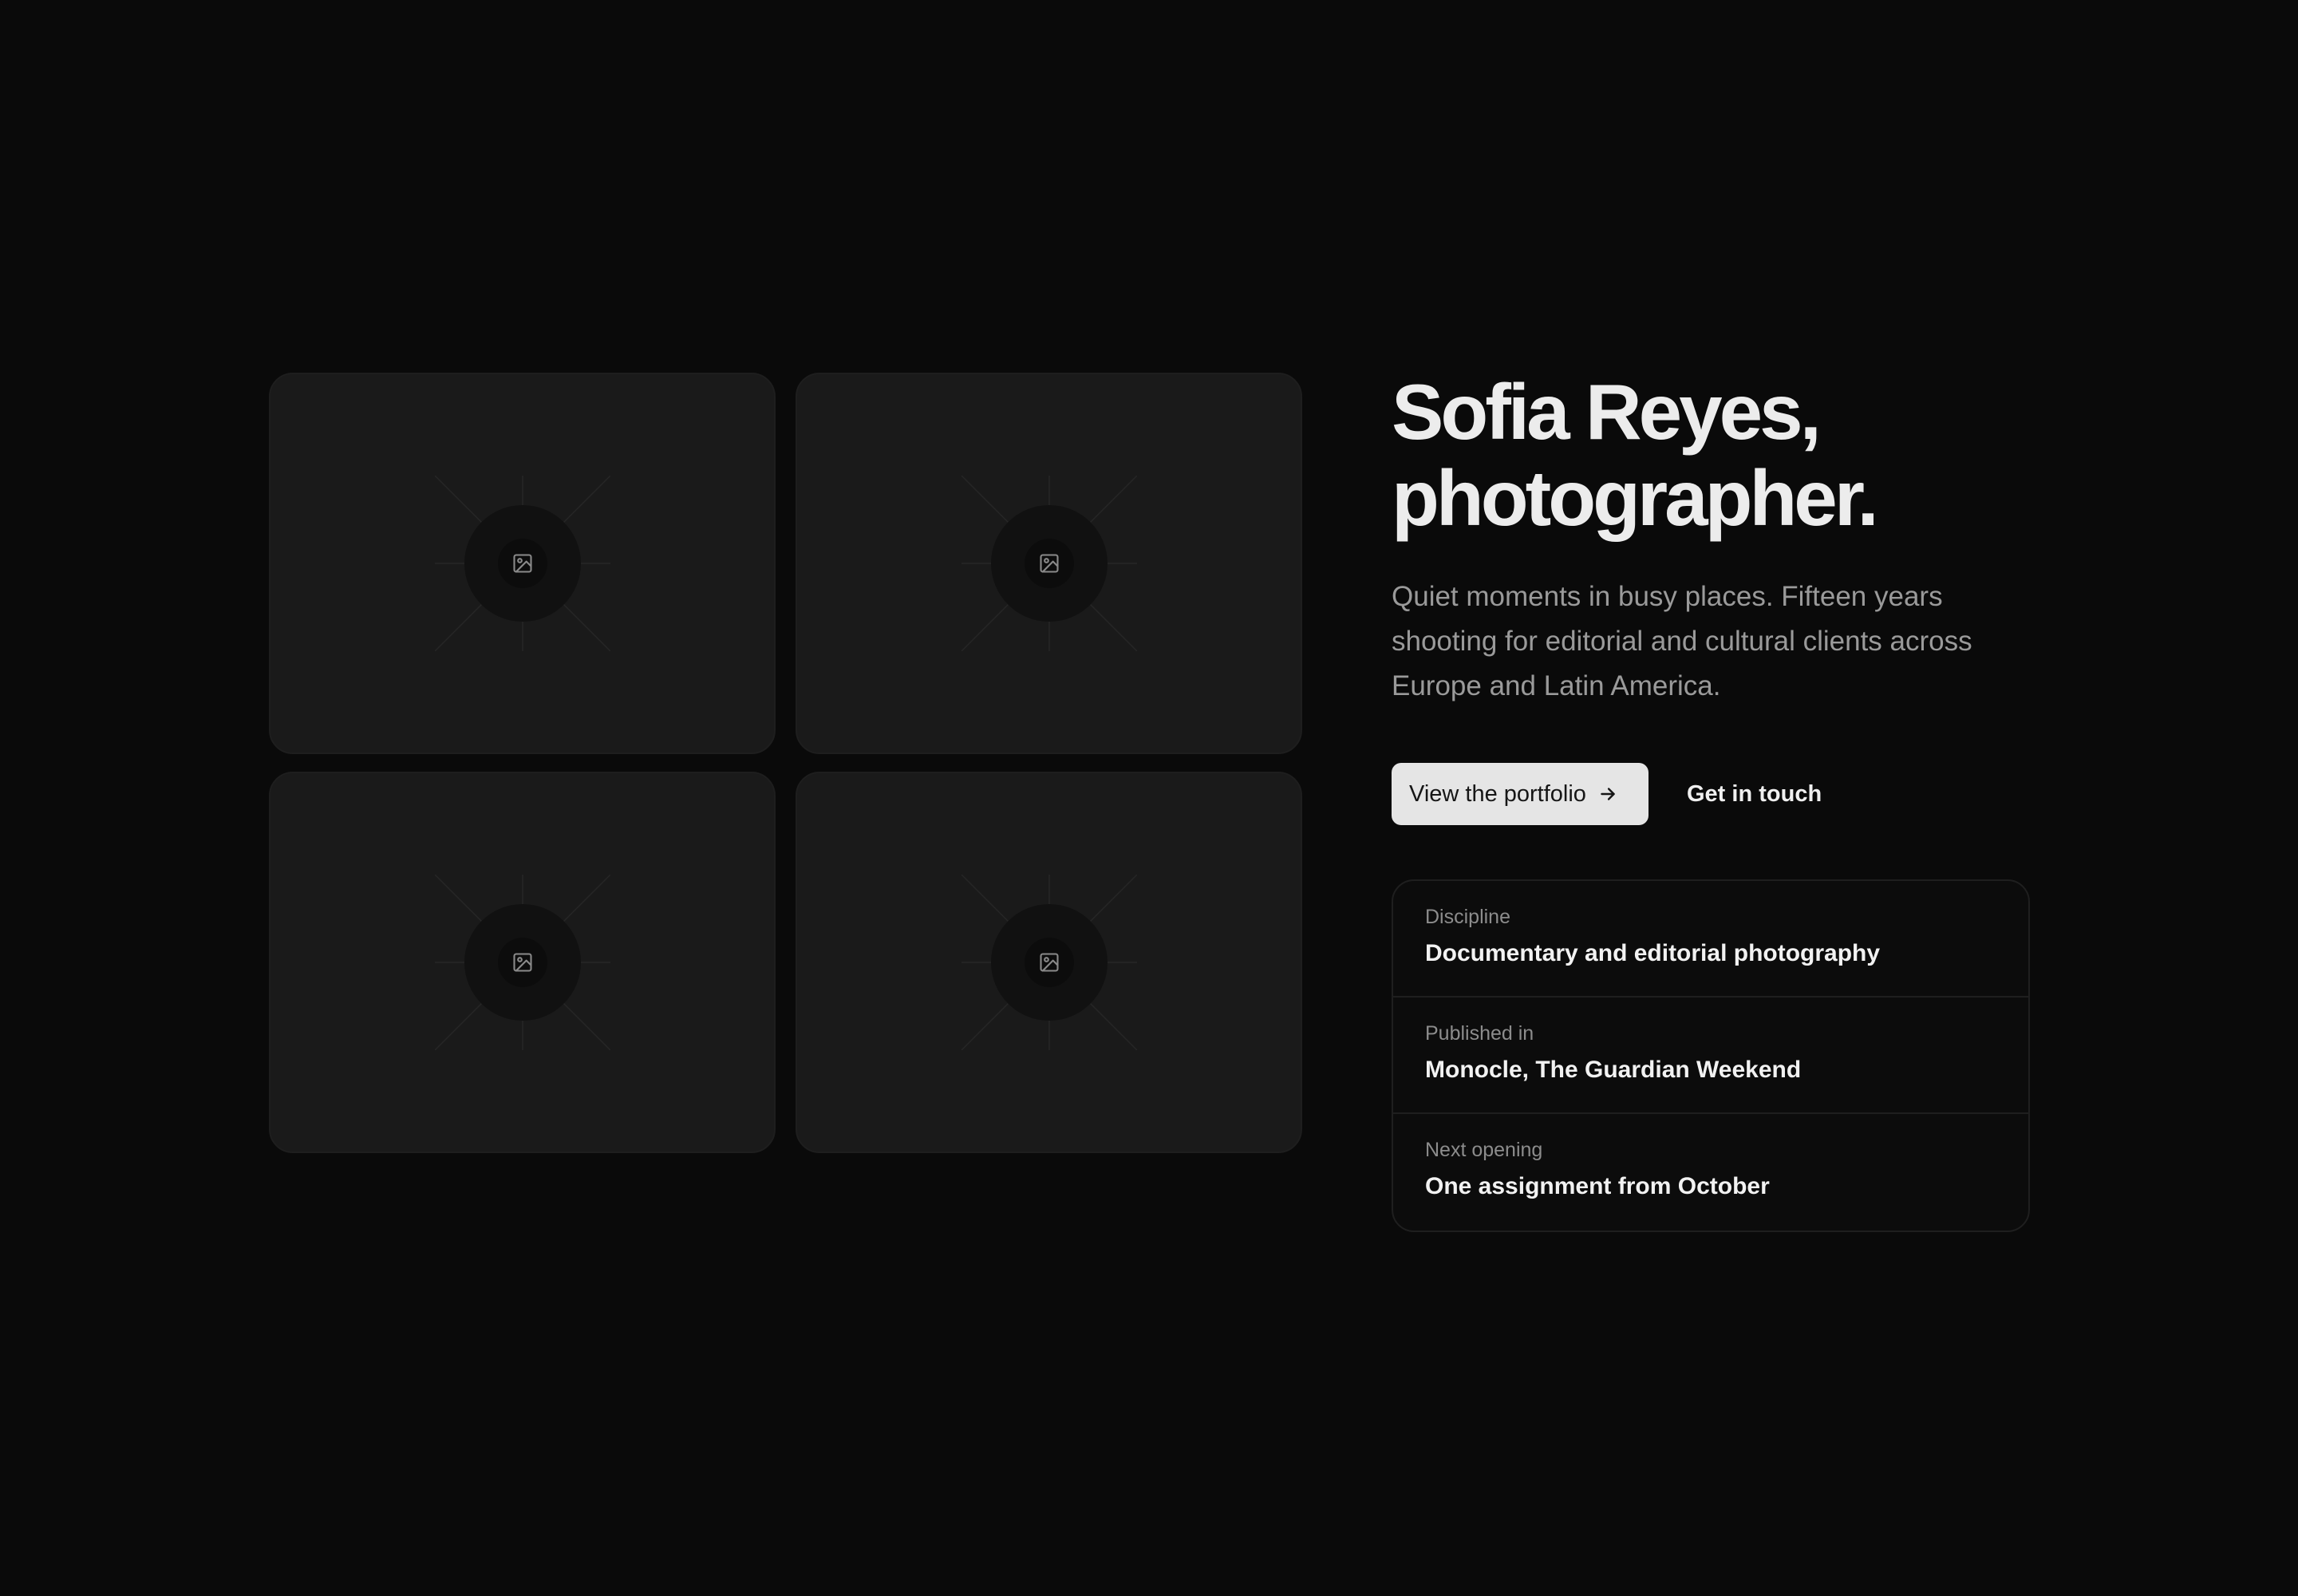 The height and width of the screenshot is (1596, 2298). What do you see at coordinates (1711, 1172) in the screenshot?
I see `fact-row-next-opening: Next opening One assignment from October` at bounding box center [1711, 1172].